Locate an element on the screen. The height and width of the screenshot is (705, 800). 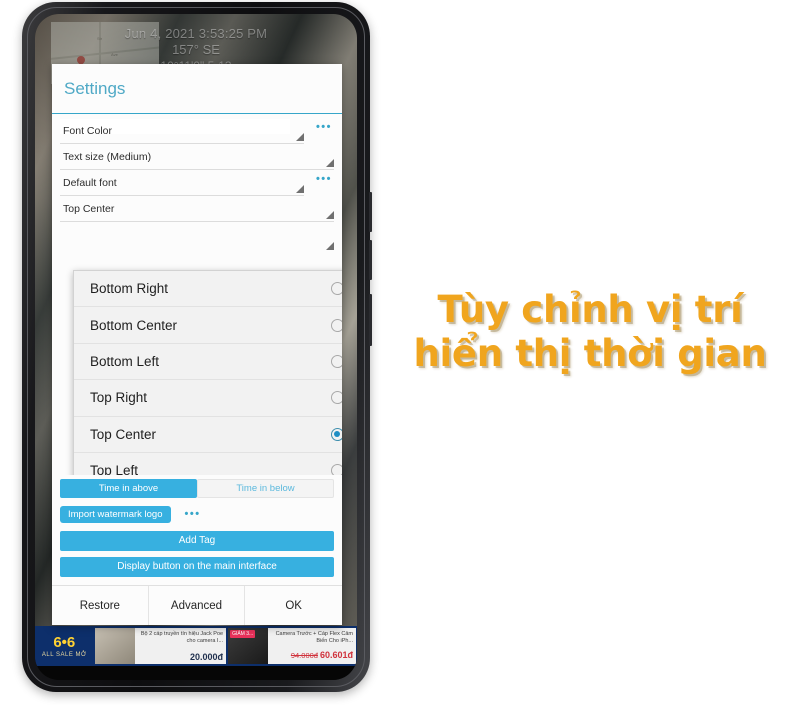
dropdown-option-top-center: Top Center is located at coordinates (208, 434).